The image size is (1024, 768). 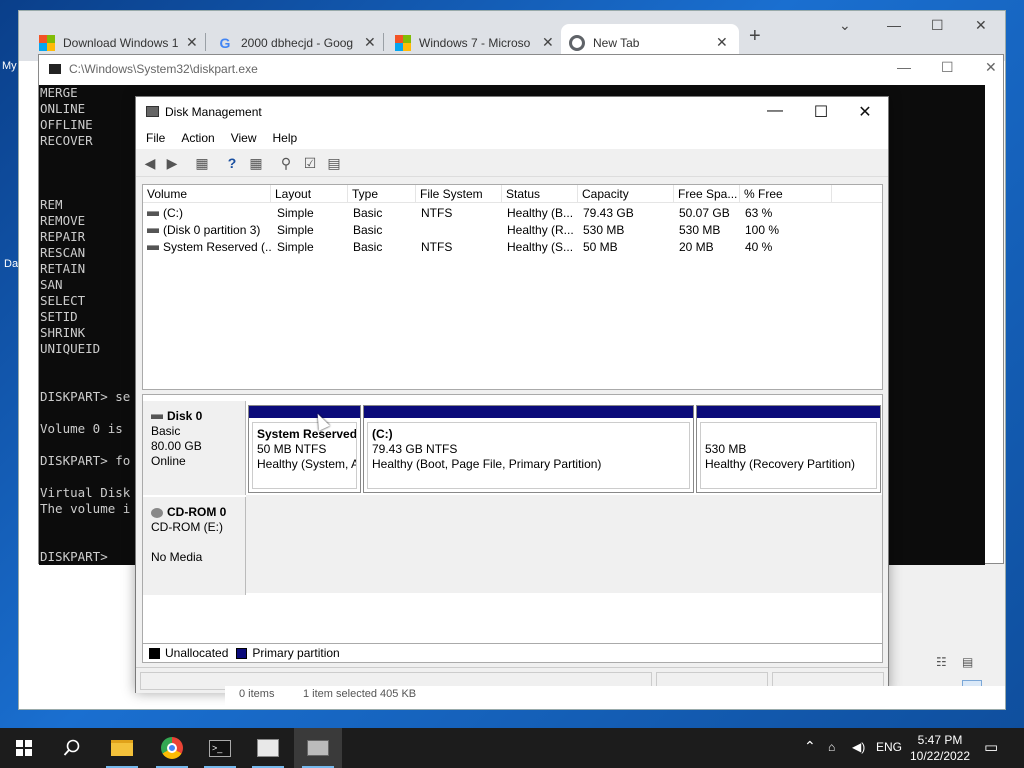 What do you see at coordinates (177, 557) in the screenshot?
I see `cdrom-media: No Media` at bounding box center [177, 557].